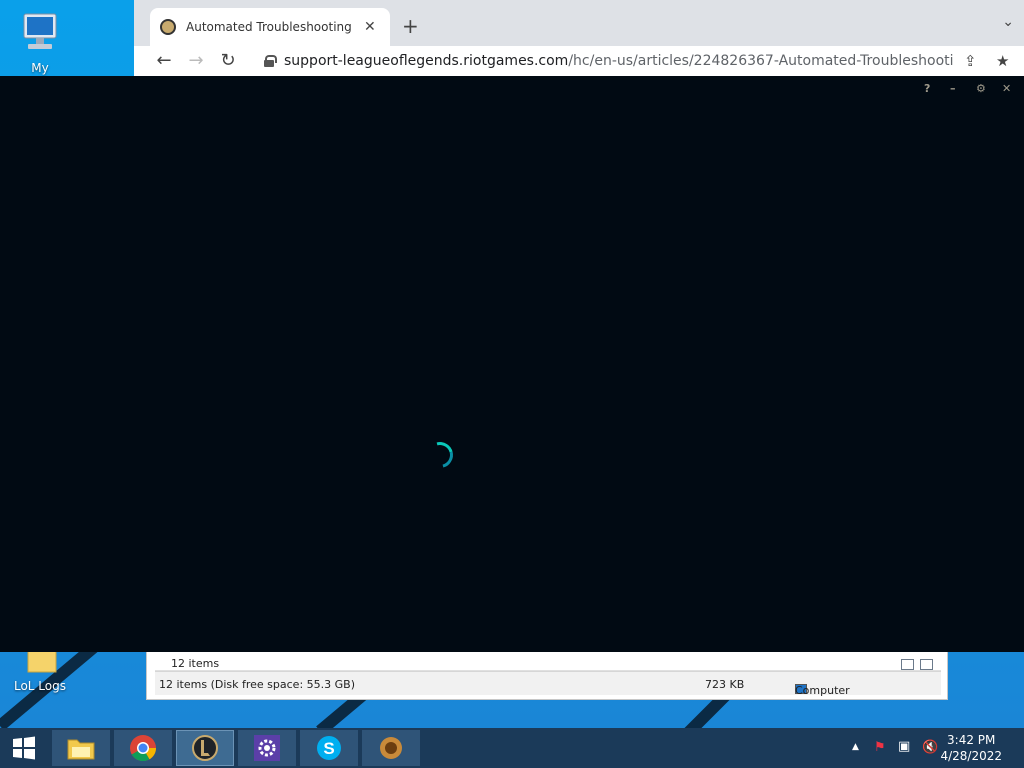 This screenshot has height=768, width=1024. What do you see at coordinates (195, 663) in the screenshot?
I see `items-count-text: 12 items` at bounding box center [195, 663].